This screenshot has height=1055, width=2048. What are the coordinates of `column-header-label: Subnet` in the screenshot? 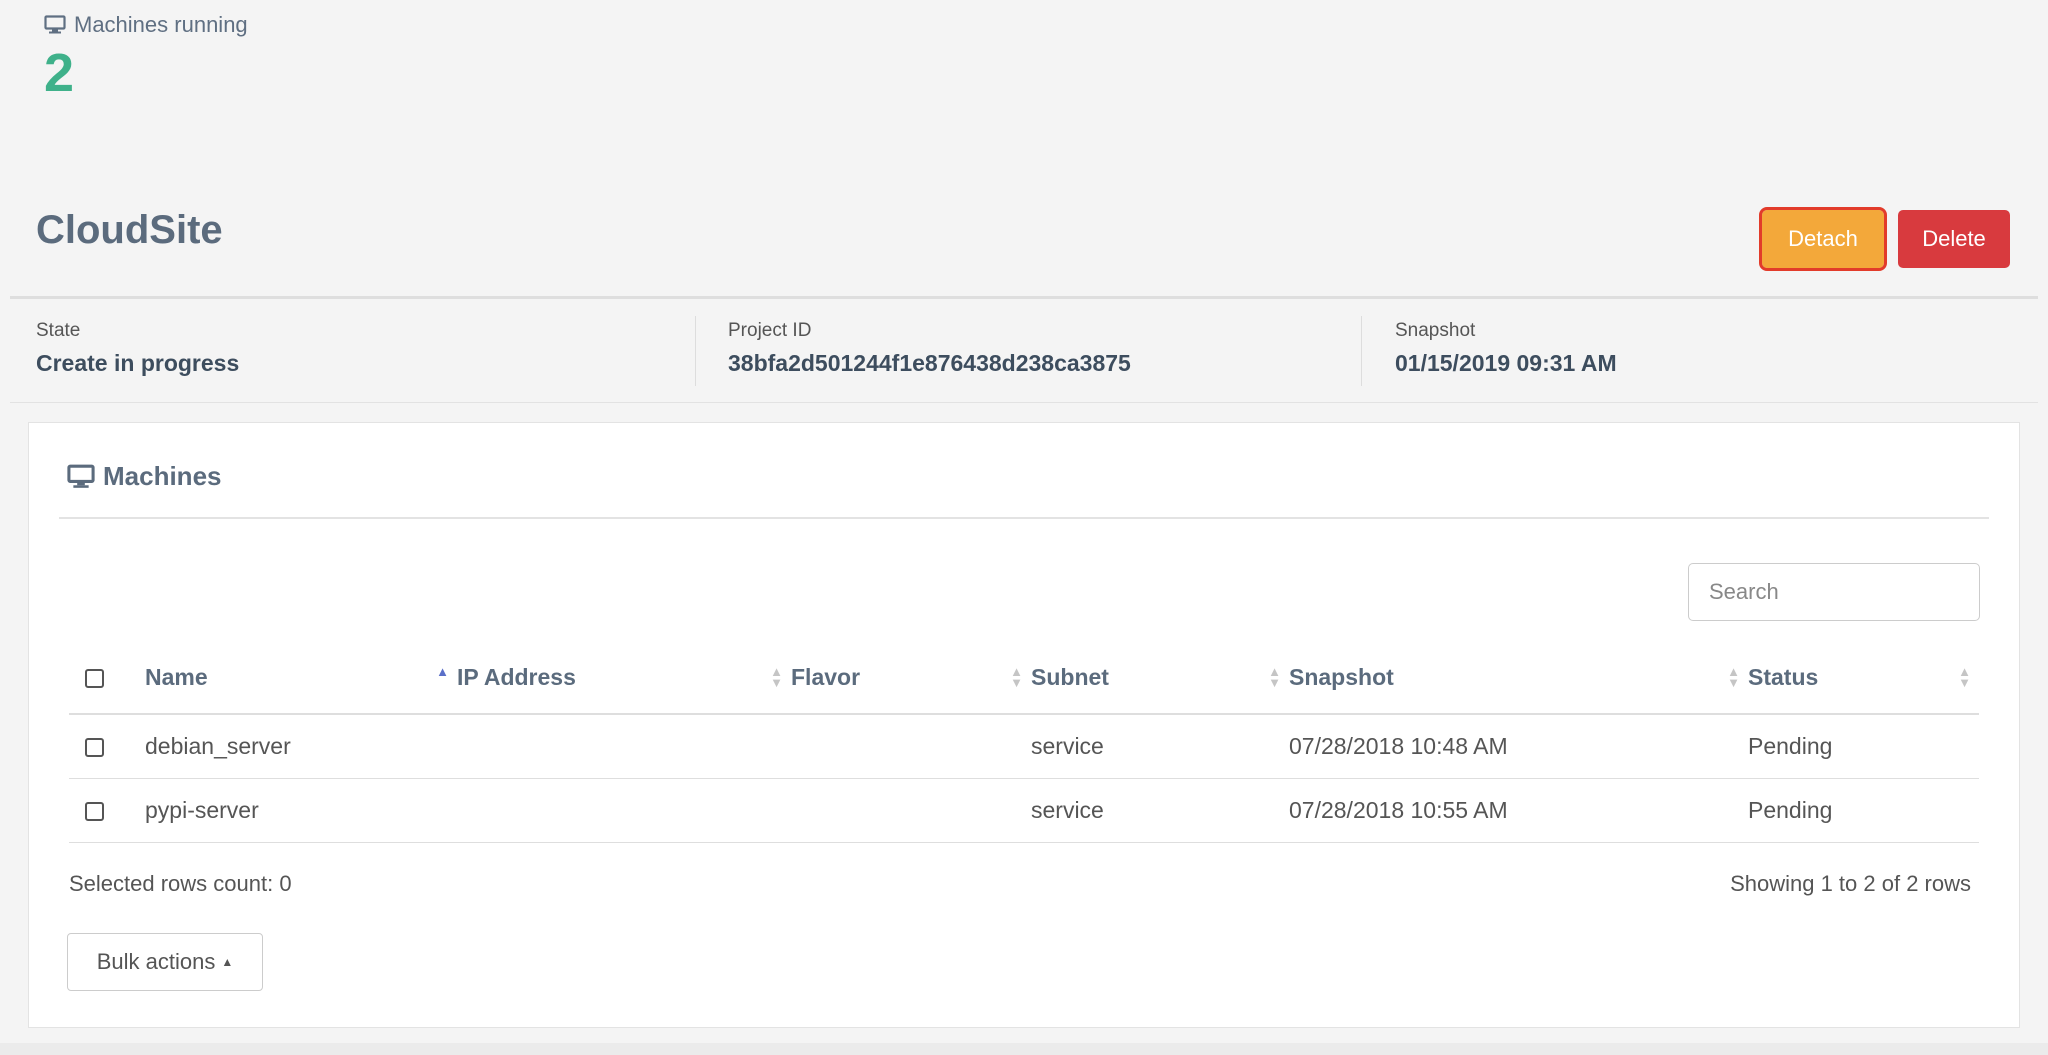 It's located at (1070, 676).